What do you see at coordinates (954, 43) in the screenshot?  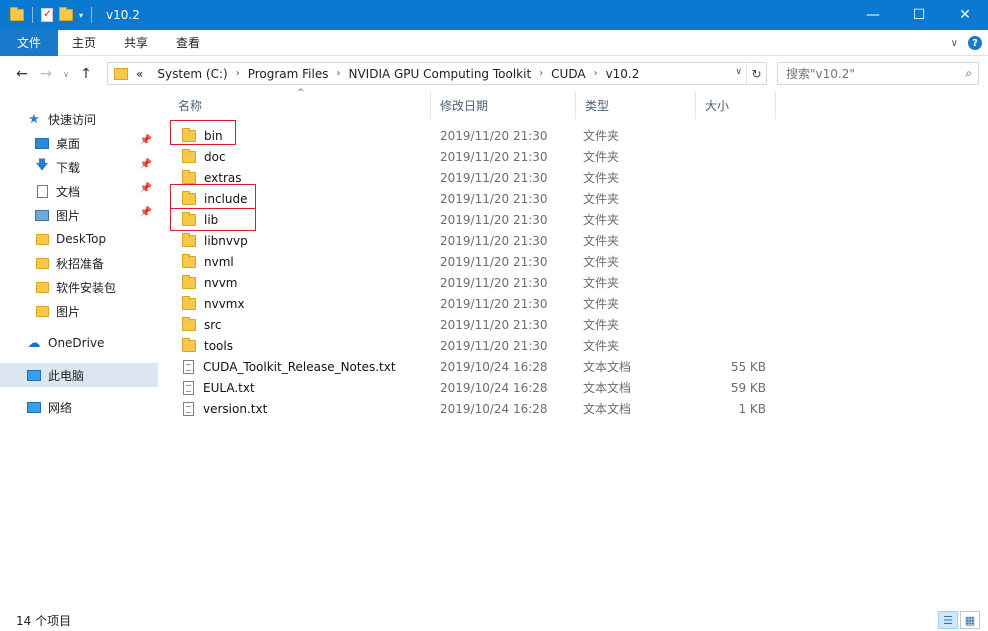 I see `expand-ribbon-icon: ∨` at bounding box center [954, 43].